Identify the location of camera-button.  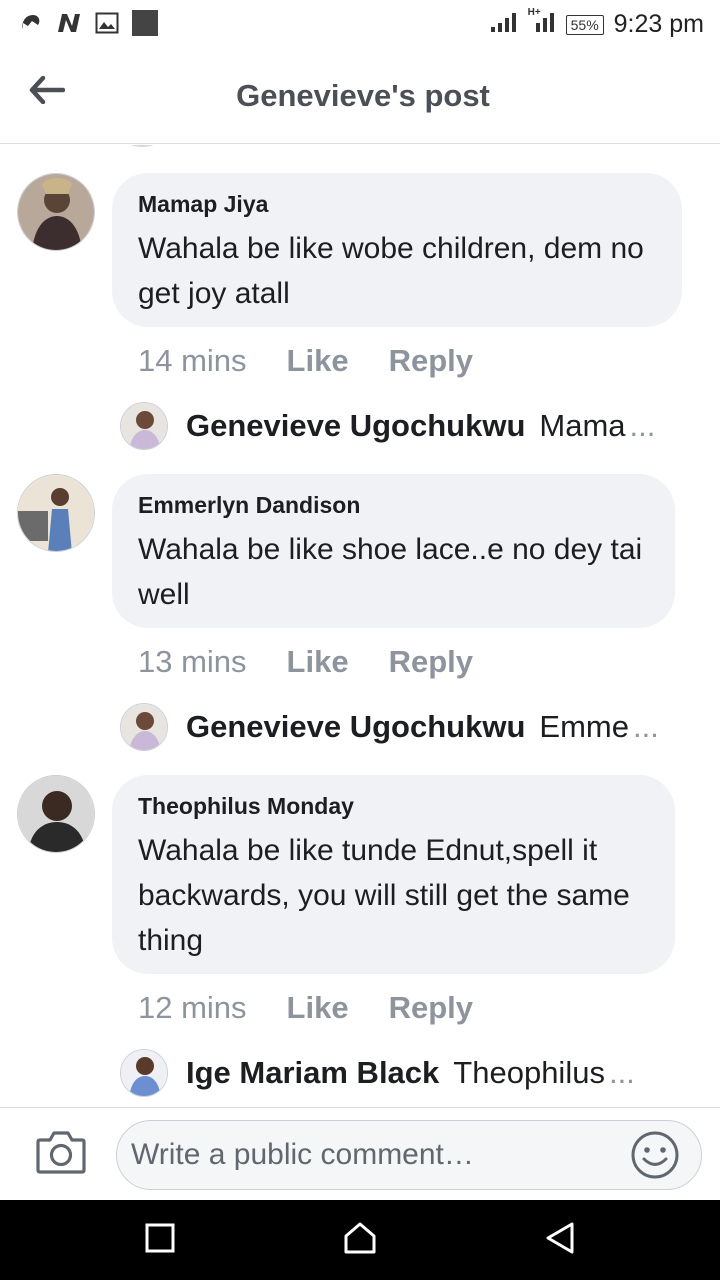
(61, 1153).